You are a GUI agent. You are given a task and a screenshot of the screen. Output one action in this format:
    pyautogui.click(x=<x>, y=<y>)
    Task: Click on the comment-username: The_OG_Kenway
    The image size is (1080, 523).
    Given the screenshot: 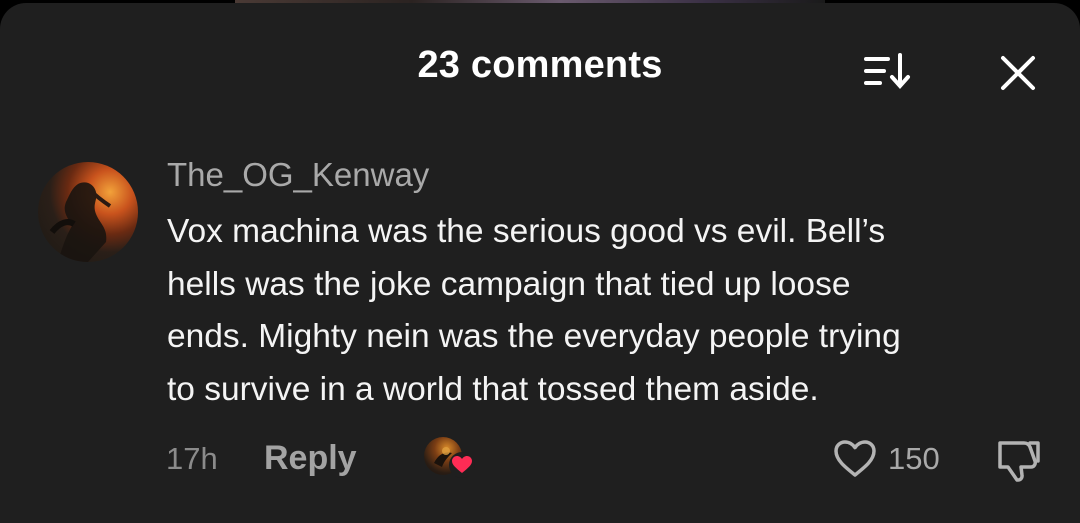 What is the action you would take?
    pyautogui.click(x=298, y=175)
    